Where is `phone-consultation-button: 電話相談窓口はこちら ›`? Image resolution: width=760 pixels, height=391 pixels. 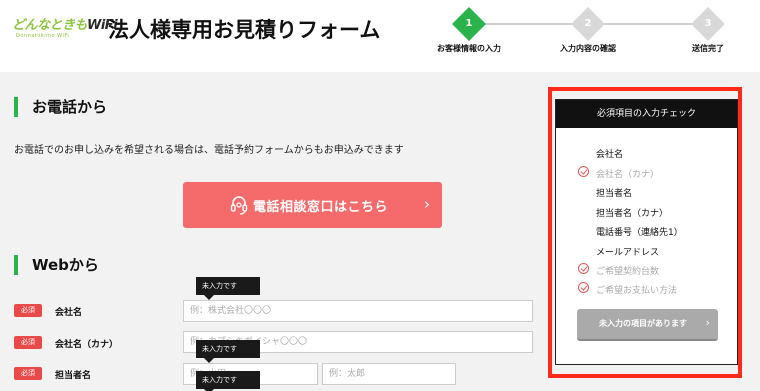 phone-consultation-button: 電話相談窓口はこちら › is located at coordinates (312, 205).